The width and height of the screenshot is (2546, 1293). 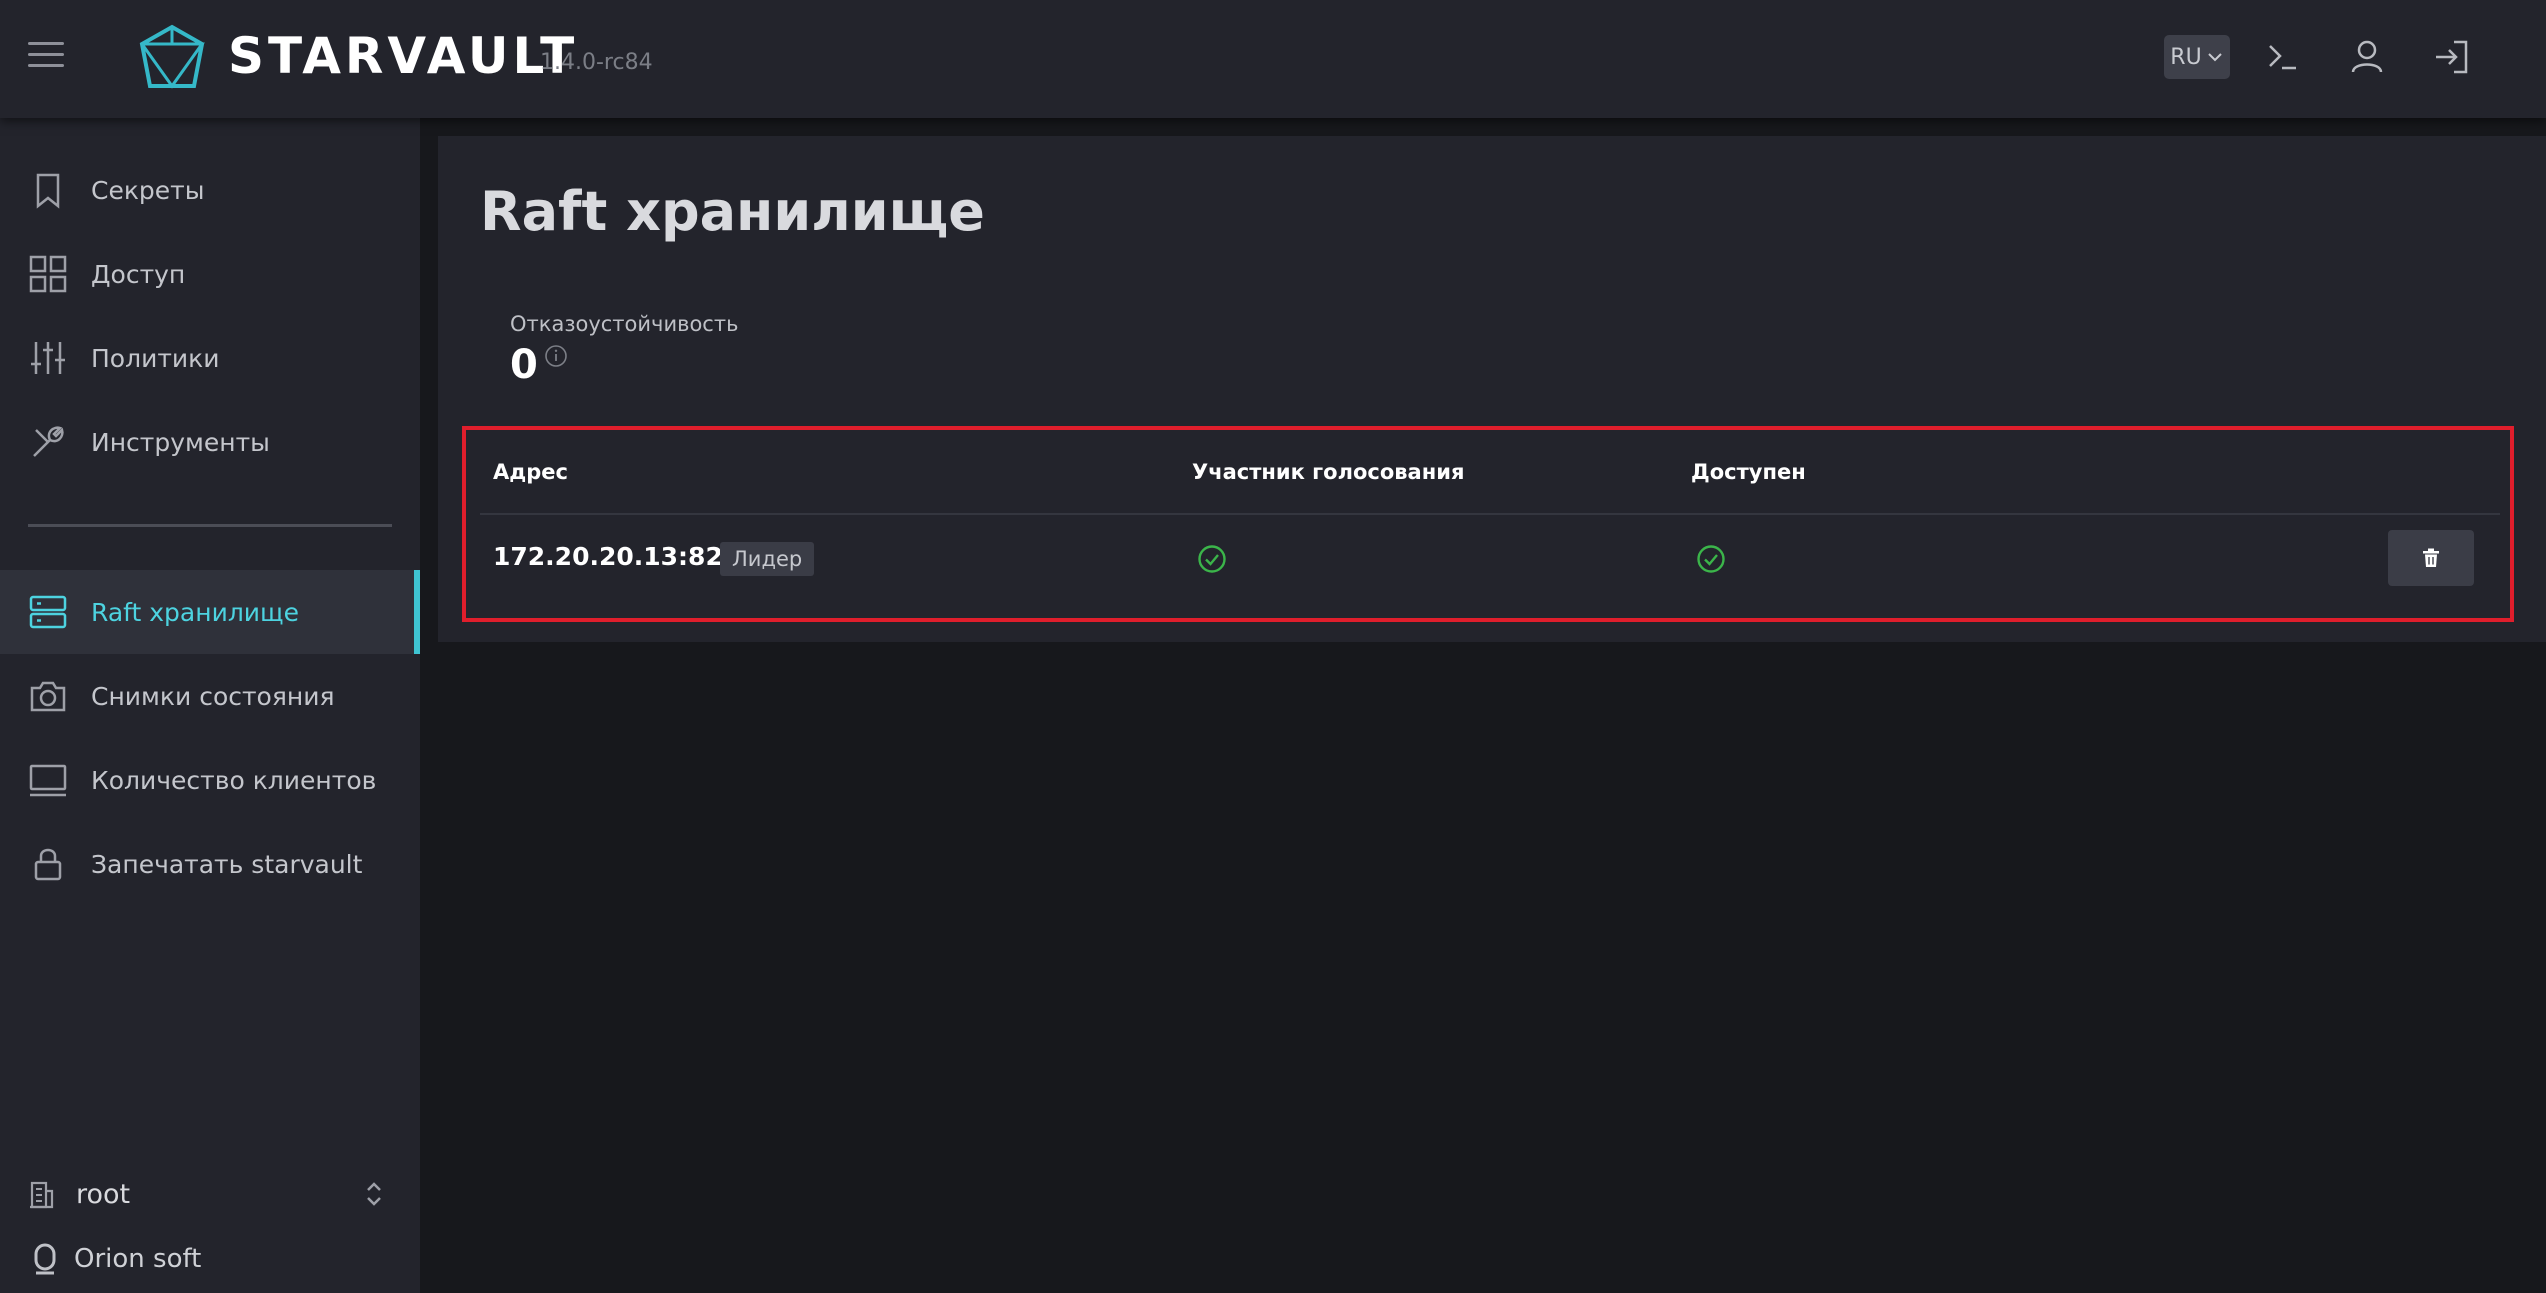 I want to click on sliders-icon, so click(x=48, y=358).